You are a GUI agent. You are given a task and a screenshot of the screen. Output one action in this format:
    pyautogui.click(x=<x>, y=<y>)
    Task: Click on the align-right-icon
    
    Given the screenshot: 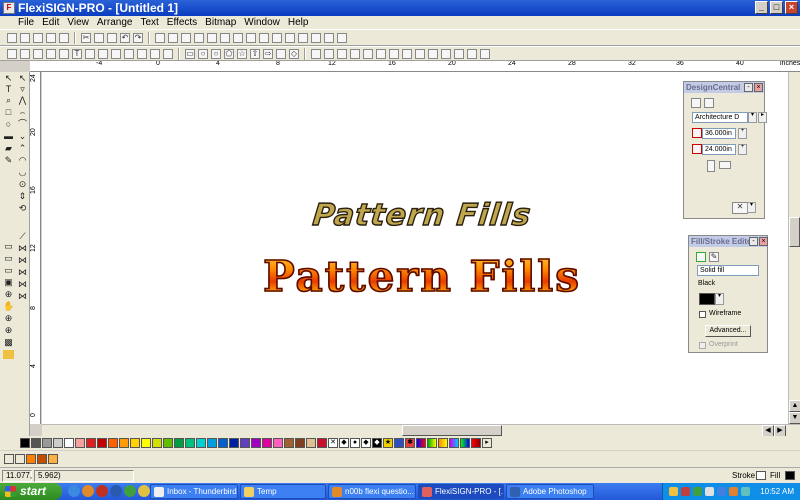 What is the action you would take?
    pyautogui.click(x=342, y=53)
    